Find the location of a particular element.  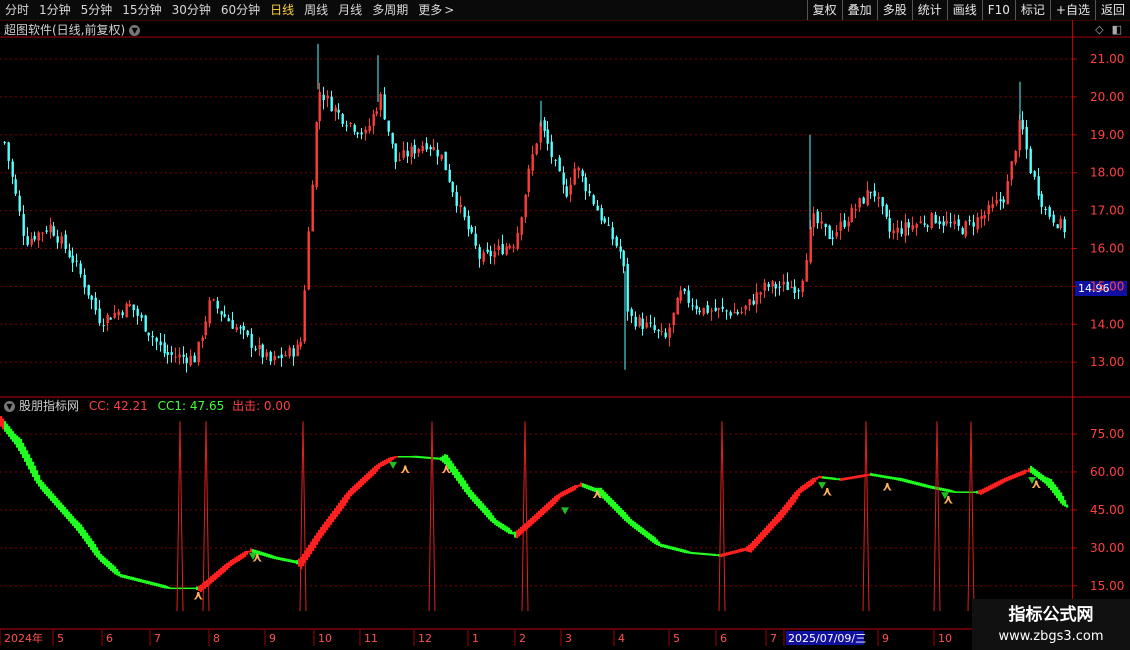

xaxis-label: 1 is located at coordinates (475, 638).